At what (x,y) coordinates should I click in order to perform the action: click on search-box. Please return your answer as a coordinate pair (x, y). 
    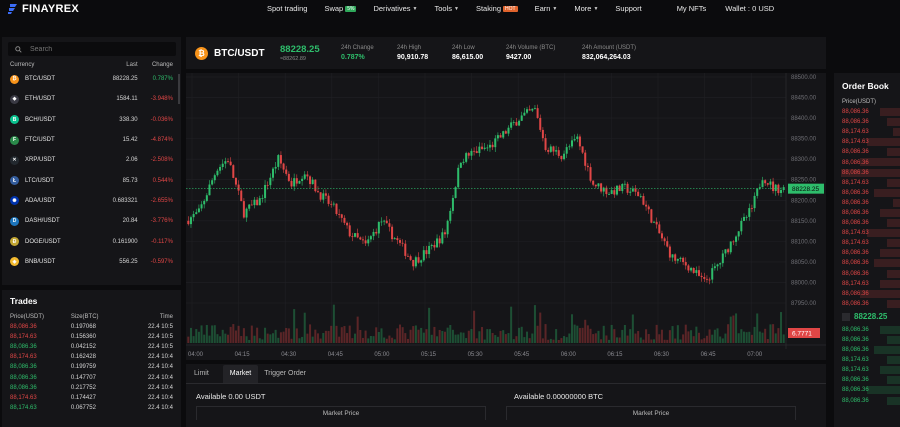
    Looking at the image, I should click on (92, 49).